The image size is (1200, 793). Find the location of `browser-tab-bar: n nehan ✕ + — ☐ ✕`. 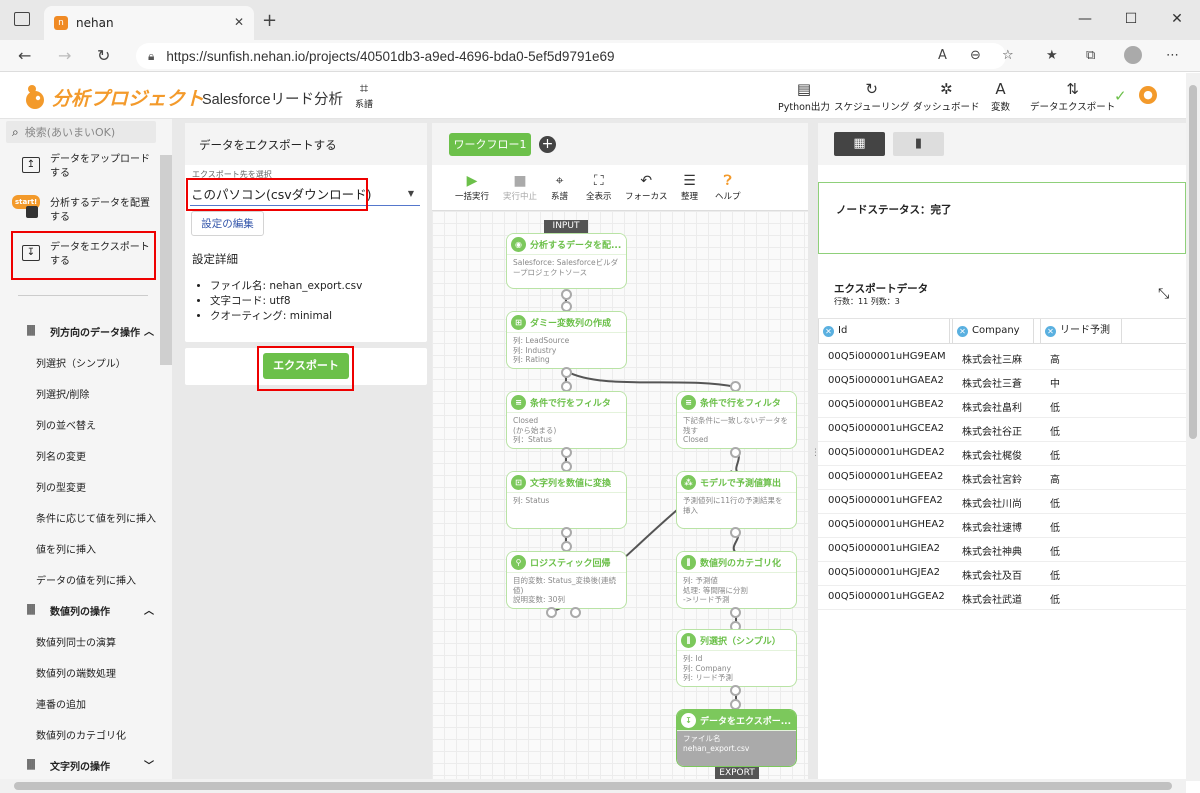

browser-tab-bar: n nehan ✕ + — ☐ ✕ is located at coordinates (600, 20).